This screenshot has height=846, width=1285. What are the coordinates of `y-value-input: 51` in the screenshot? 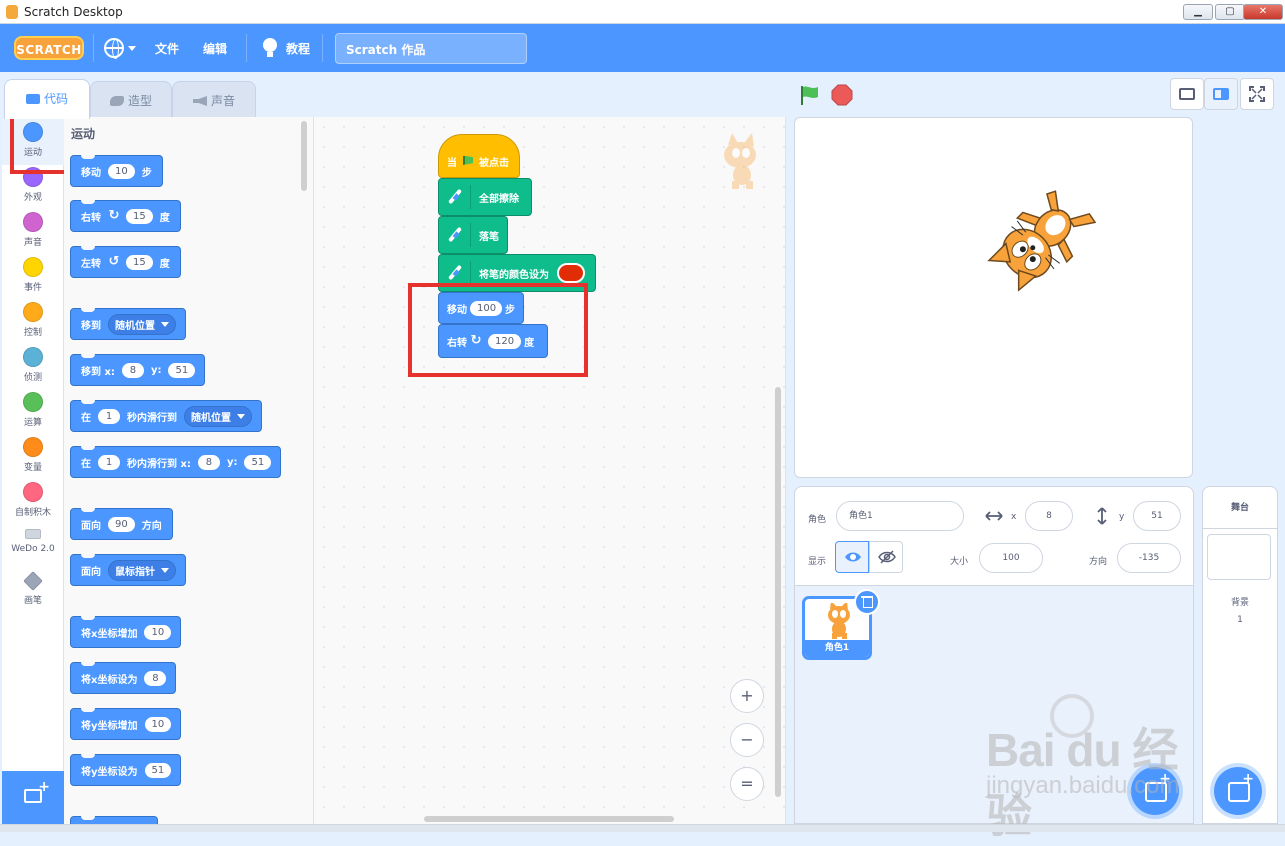 It's located at (158, 770).